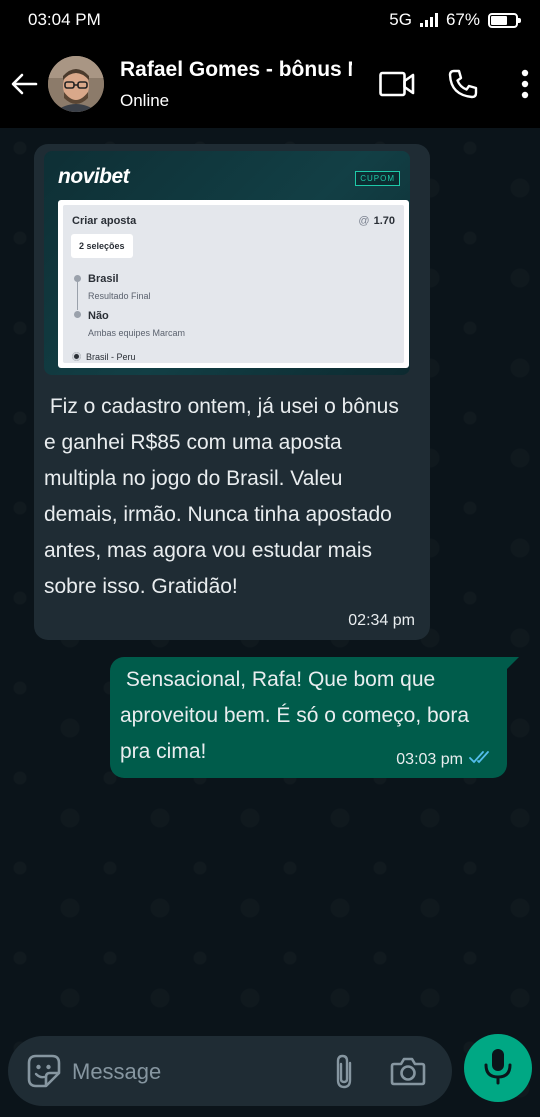 This screenshot has height=1117, width=540. What do you see at coordinates (103, 279) in the screenshot?
I see `leg-pick: Brasil` at bounding box center [103, 279].